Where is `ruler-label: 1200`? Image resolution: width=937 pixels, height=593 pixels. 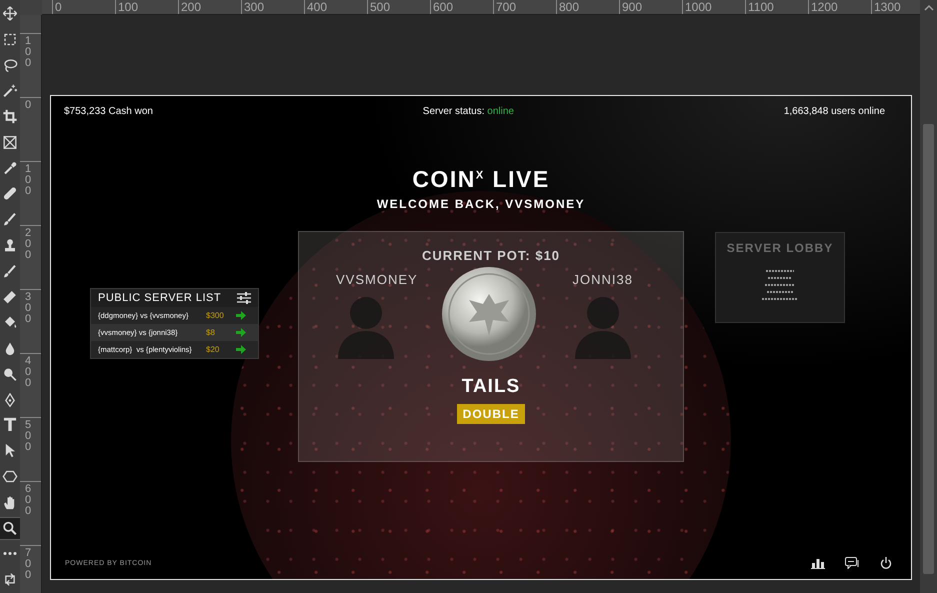 ruler-label: 1200 is located at coordinates (824, 7).